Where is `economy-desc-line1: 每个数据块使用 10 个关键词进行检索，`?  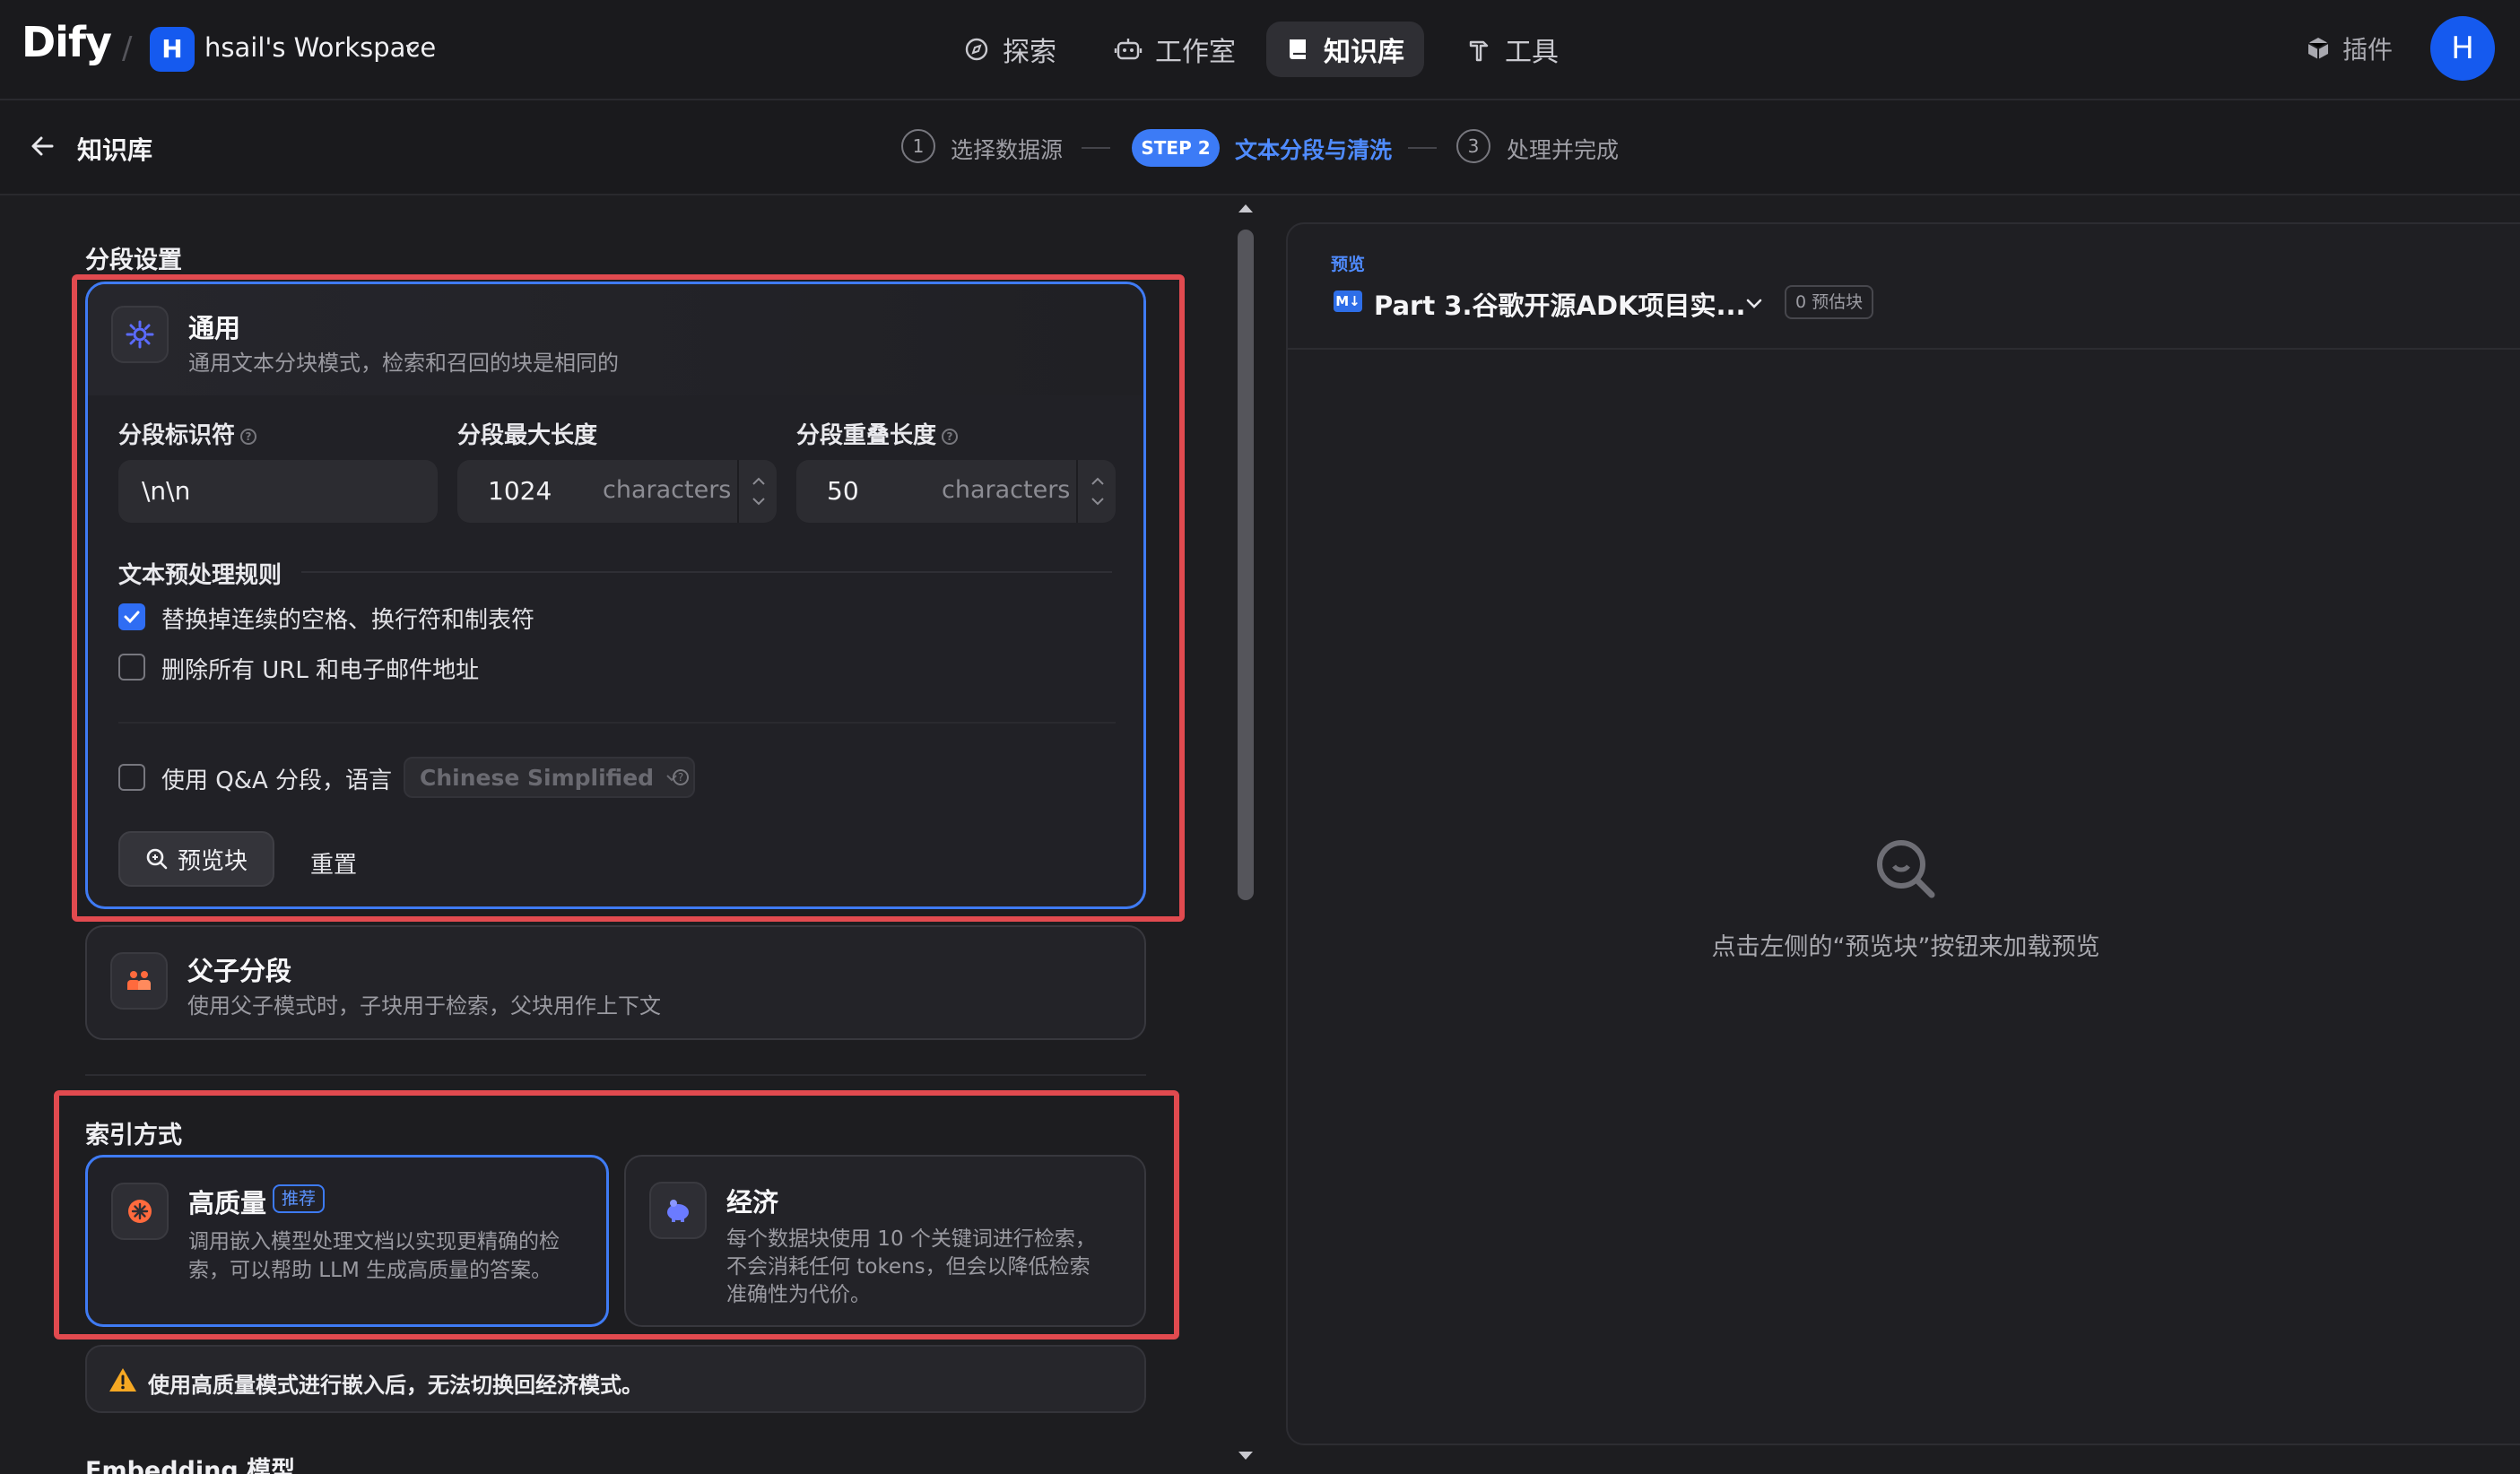 economy-desc-line1: 每个数据块使用 10 个关键词进行检索， is located at coordinates (911, 1239).